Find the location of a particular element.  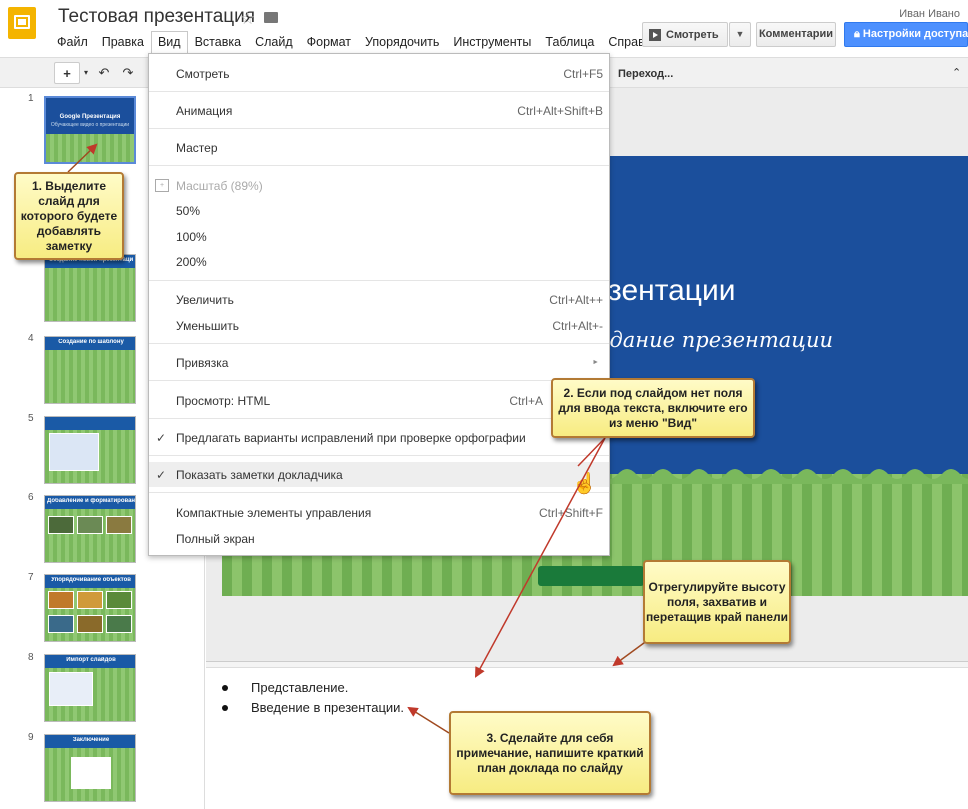

menu-item-snap: Привязка is located at coordinates (202, 363).